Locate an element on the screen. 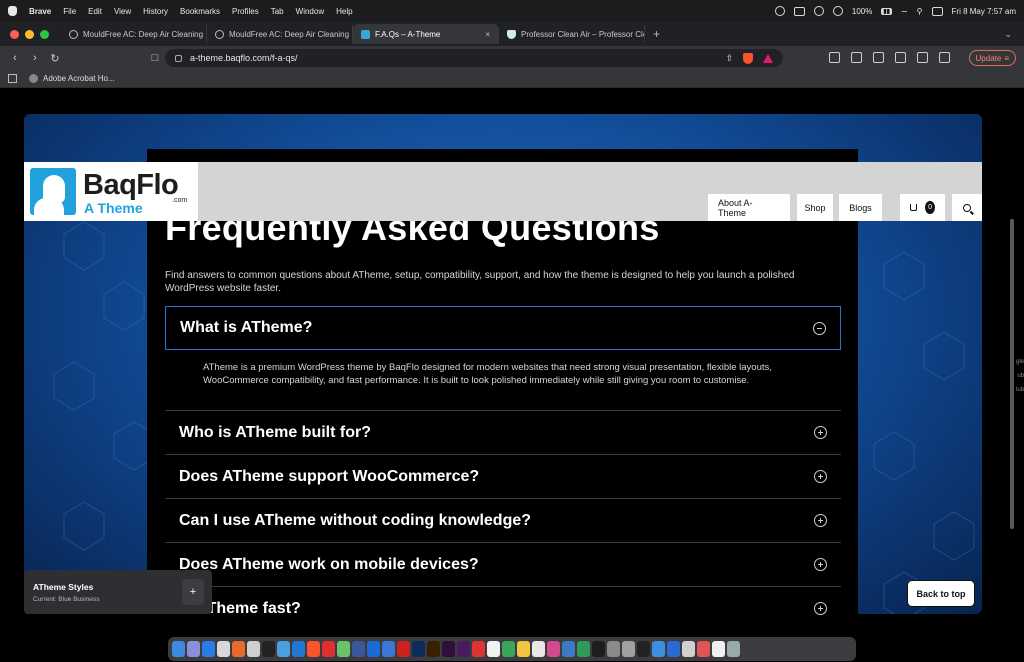 The image size is (1024, 662). reminders-icon is located at coordinates (253, 649).